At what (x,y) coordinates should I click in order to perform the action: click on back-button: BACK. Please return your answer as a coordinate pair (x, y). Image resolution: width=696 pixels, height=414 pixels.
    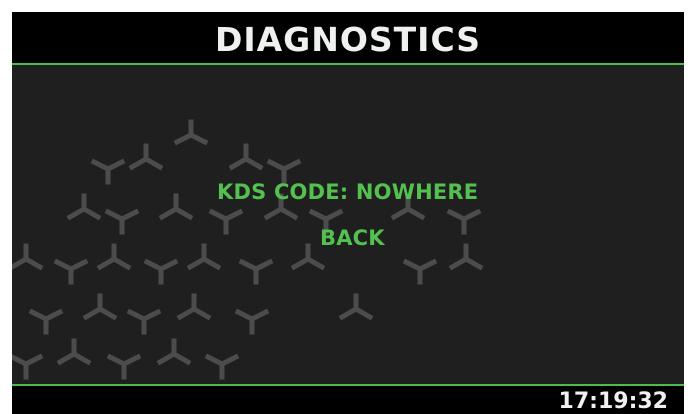
    Looking at the image, I should click on (352, 238).